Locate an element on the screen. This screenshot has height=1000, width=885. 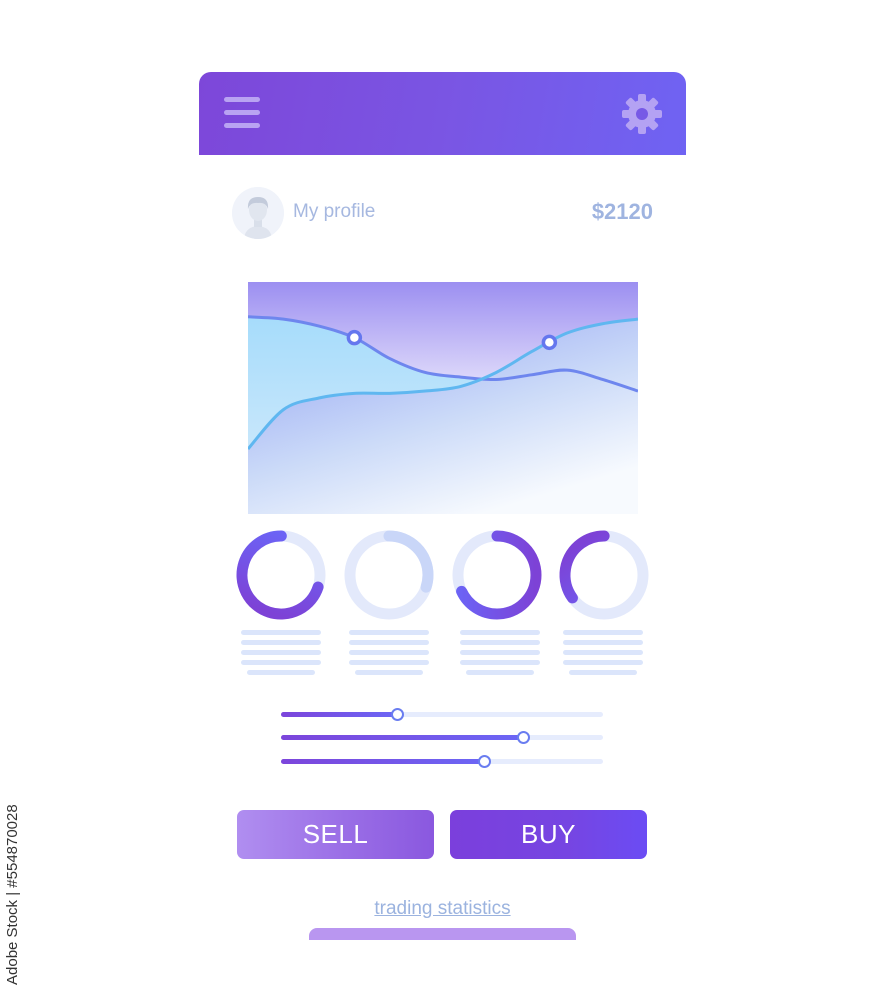
buy-button: BUY is located at coordinates (548, 834).